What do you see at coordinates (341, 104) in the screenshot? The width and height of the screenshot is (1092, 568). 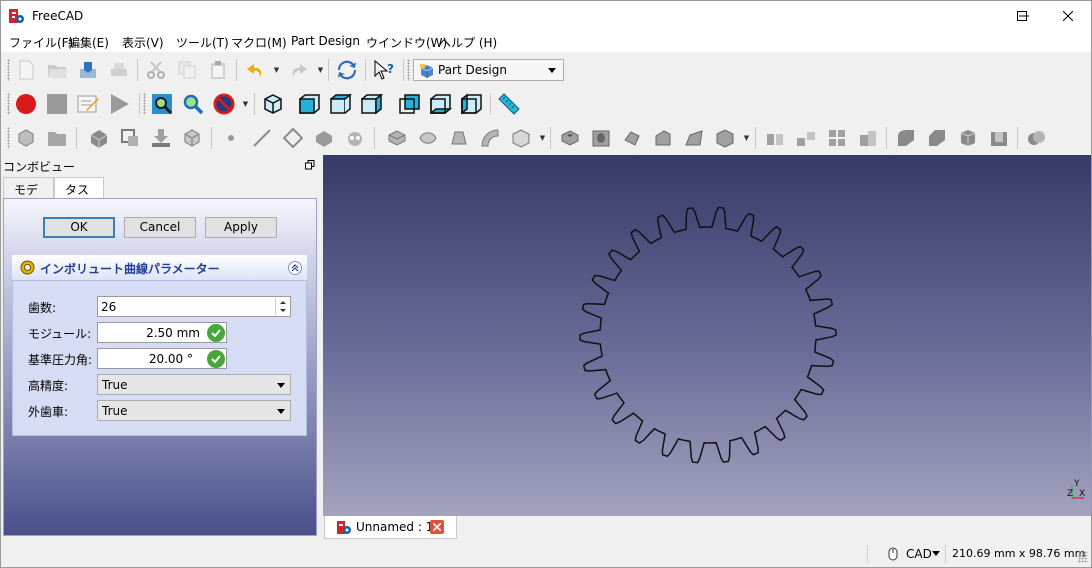 I see `view-top-button` at bounding box center [341, 104].